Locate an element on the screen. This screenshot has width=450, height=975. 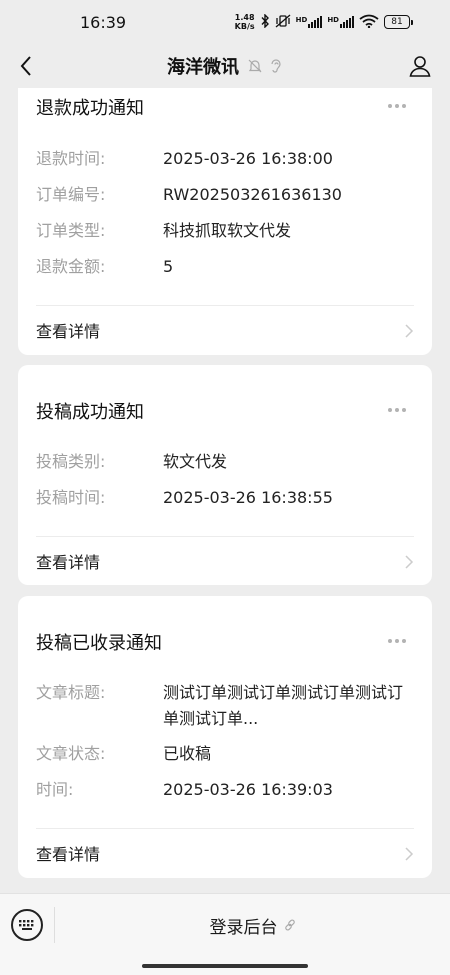
row-label: 订单编号: is located at coordinates (71, 194).